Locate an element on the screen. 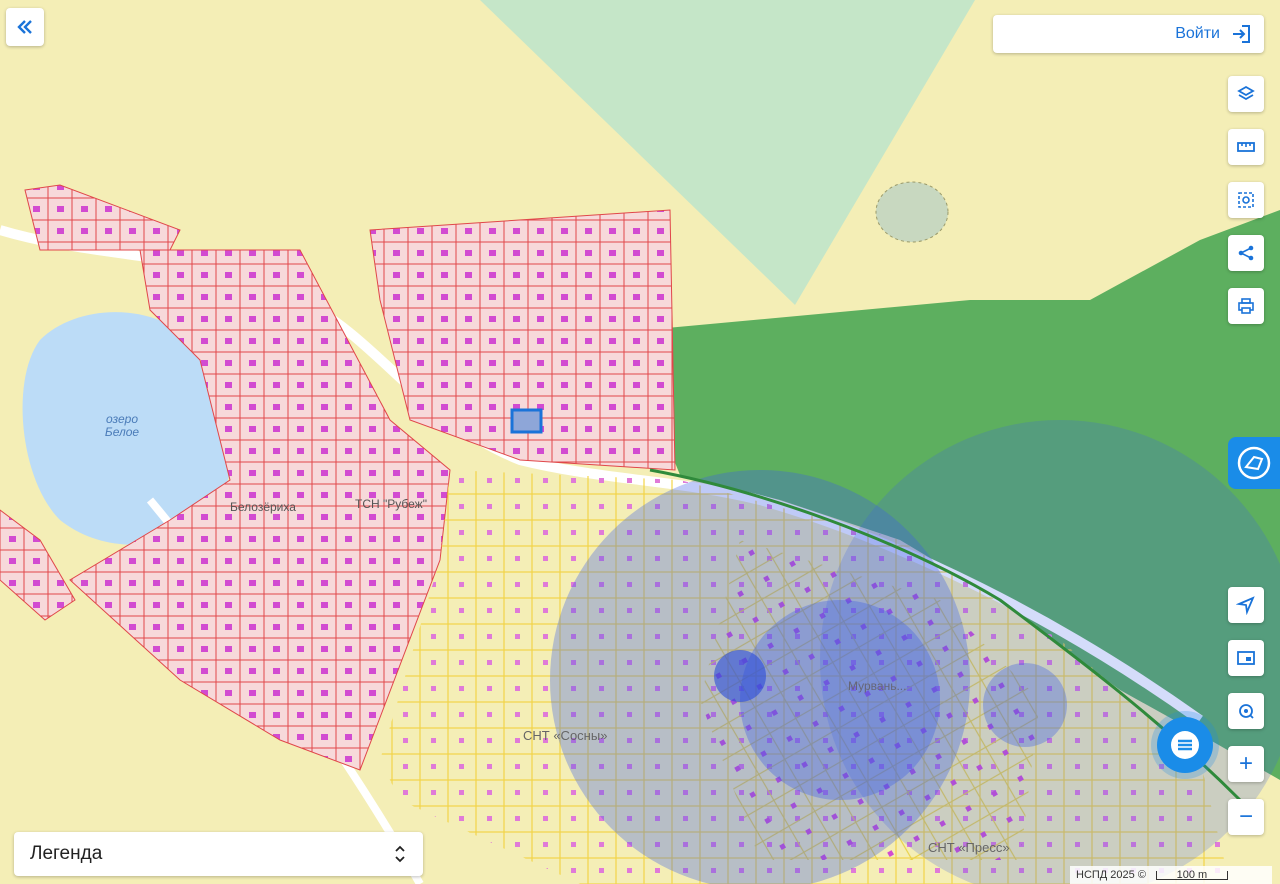  locate-icon is located at coordinates (1245, 605).